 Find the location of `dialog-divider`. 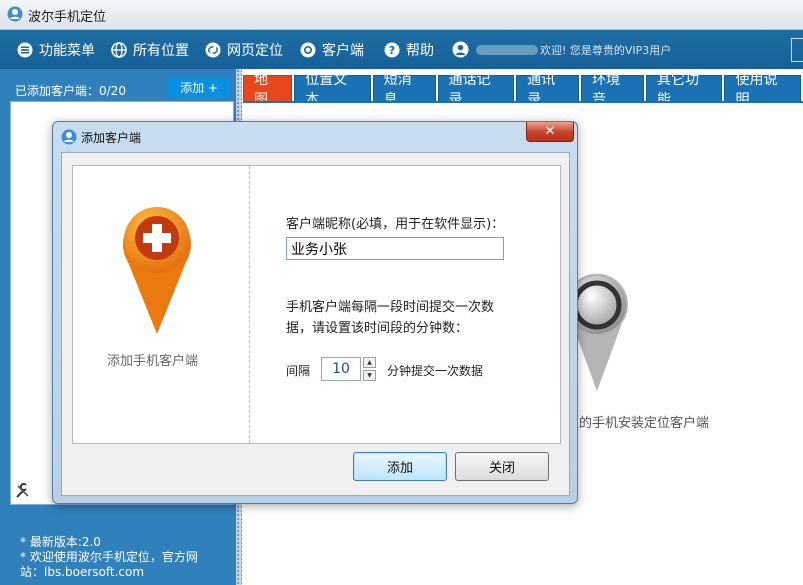

dialog-divider is located at coordinates (249, 304).